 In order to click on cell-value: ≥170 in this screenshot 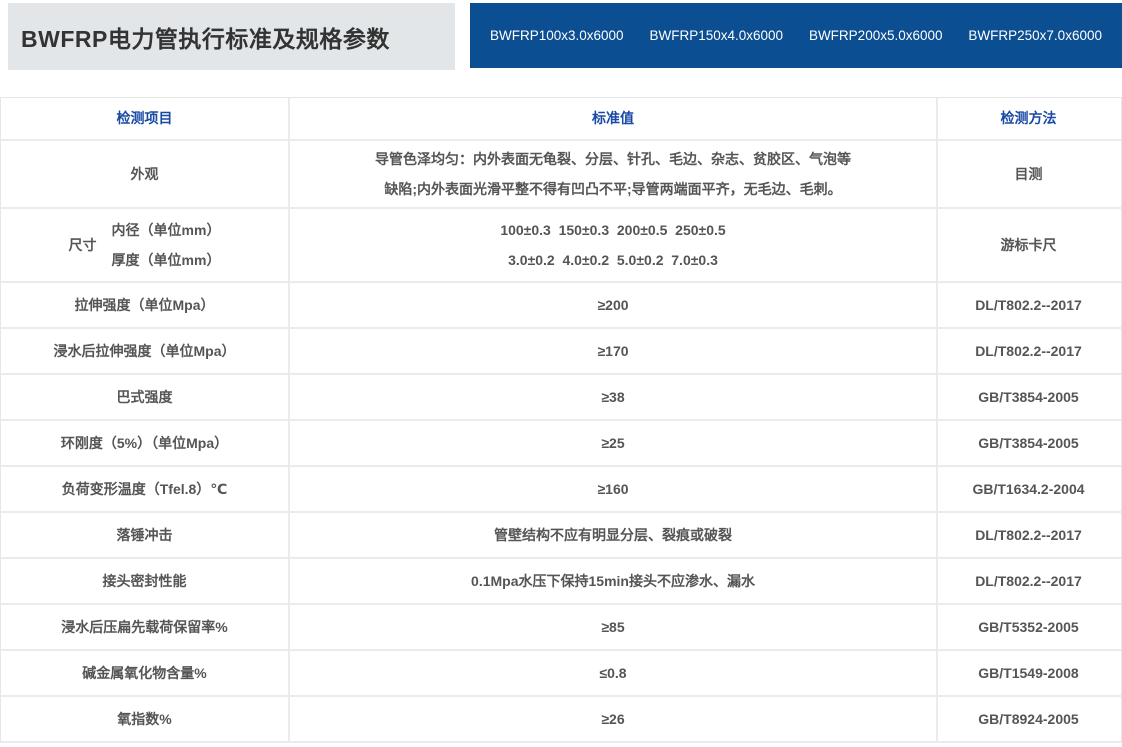, I will do `click(614, 351)`.